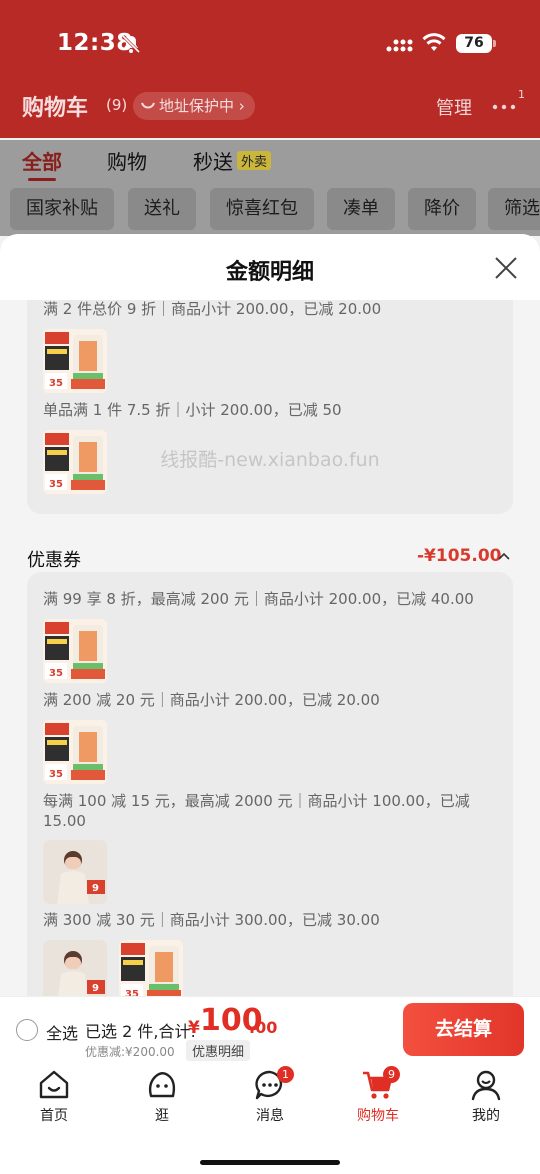 Image resolution: width=540 pixels, height=1174 pixels. Describe the element at coordinates (361, 209) in the screenshot. I see `filter-chip-bundle: 凑单` at that location.